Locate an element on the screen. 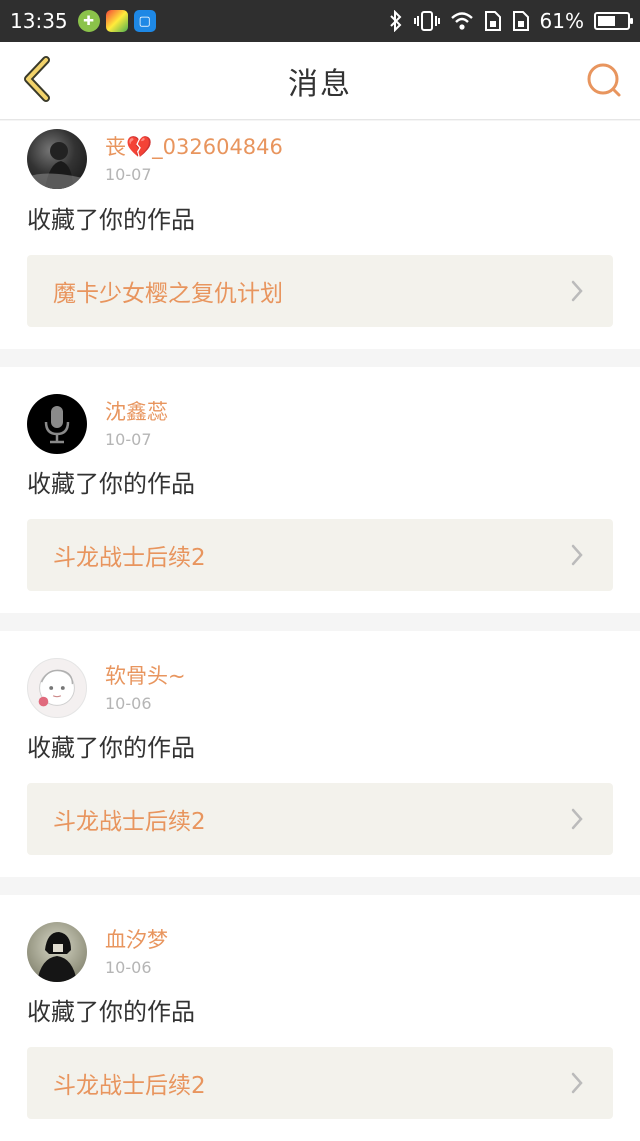 The height and width of the screenshot is (1141, 640). user-info: 沈鑫蕊 10-07 is located at coordinates (136, 421).